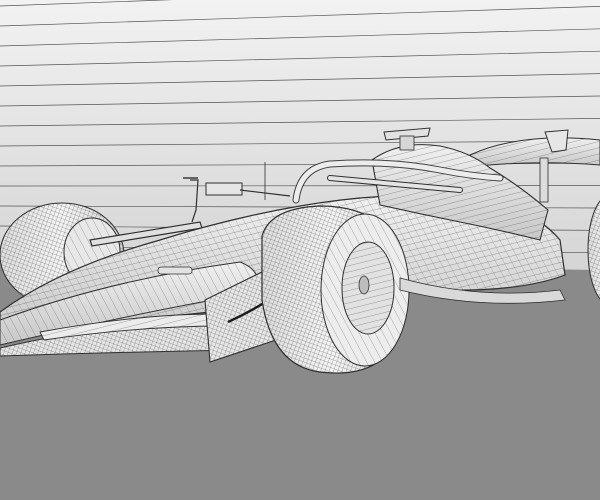 This screenshot has height=500, width=600. I want to click on front-tyre, so click(335, 289).